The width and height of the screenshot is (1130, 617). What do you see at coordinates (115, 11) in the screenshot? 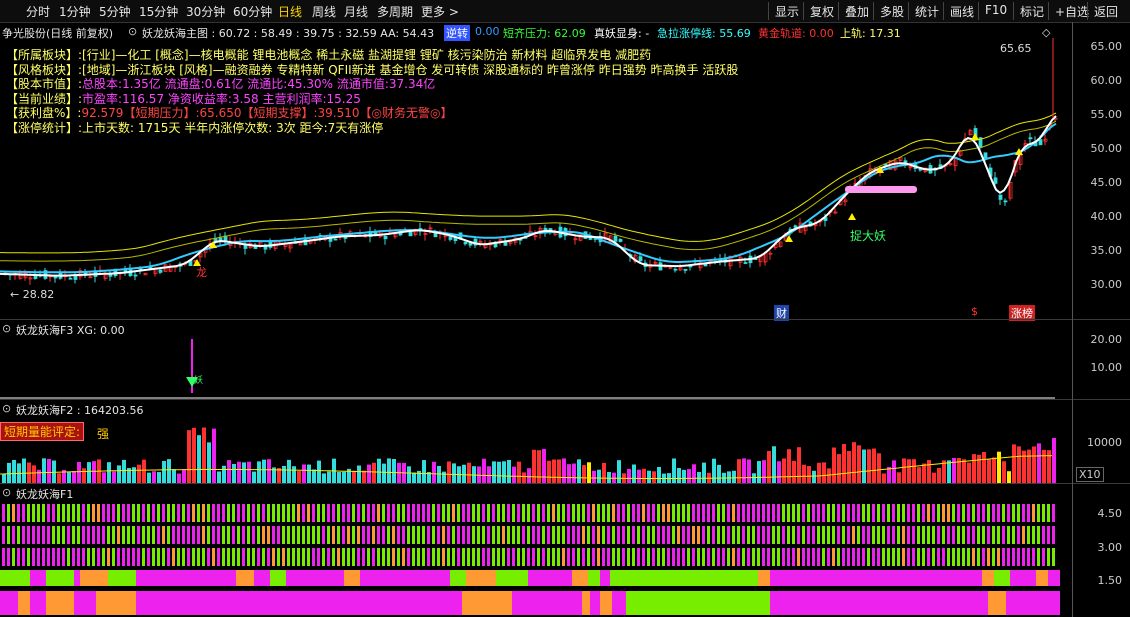
I see `period-tab: 5分钟` at bounding box center [115, 11].